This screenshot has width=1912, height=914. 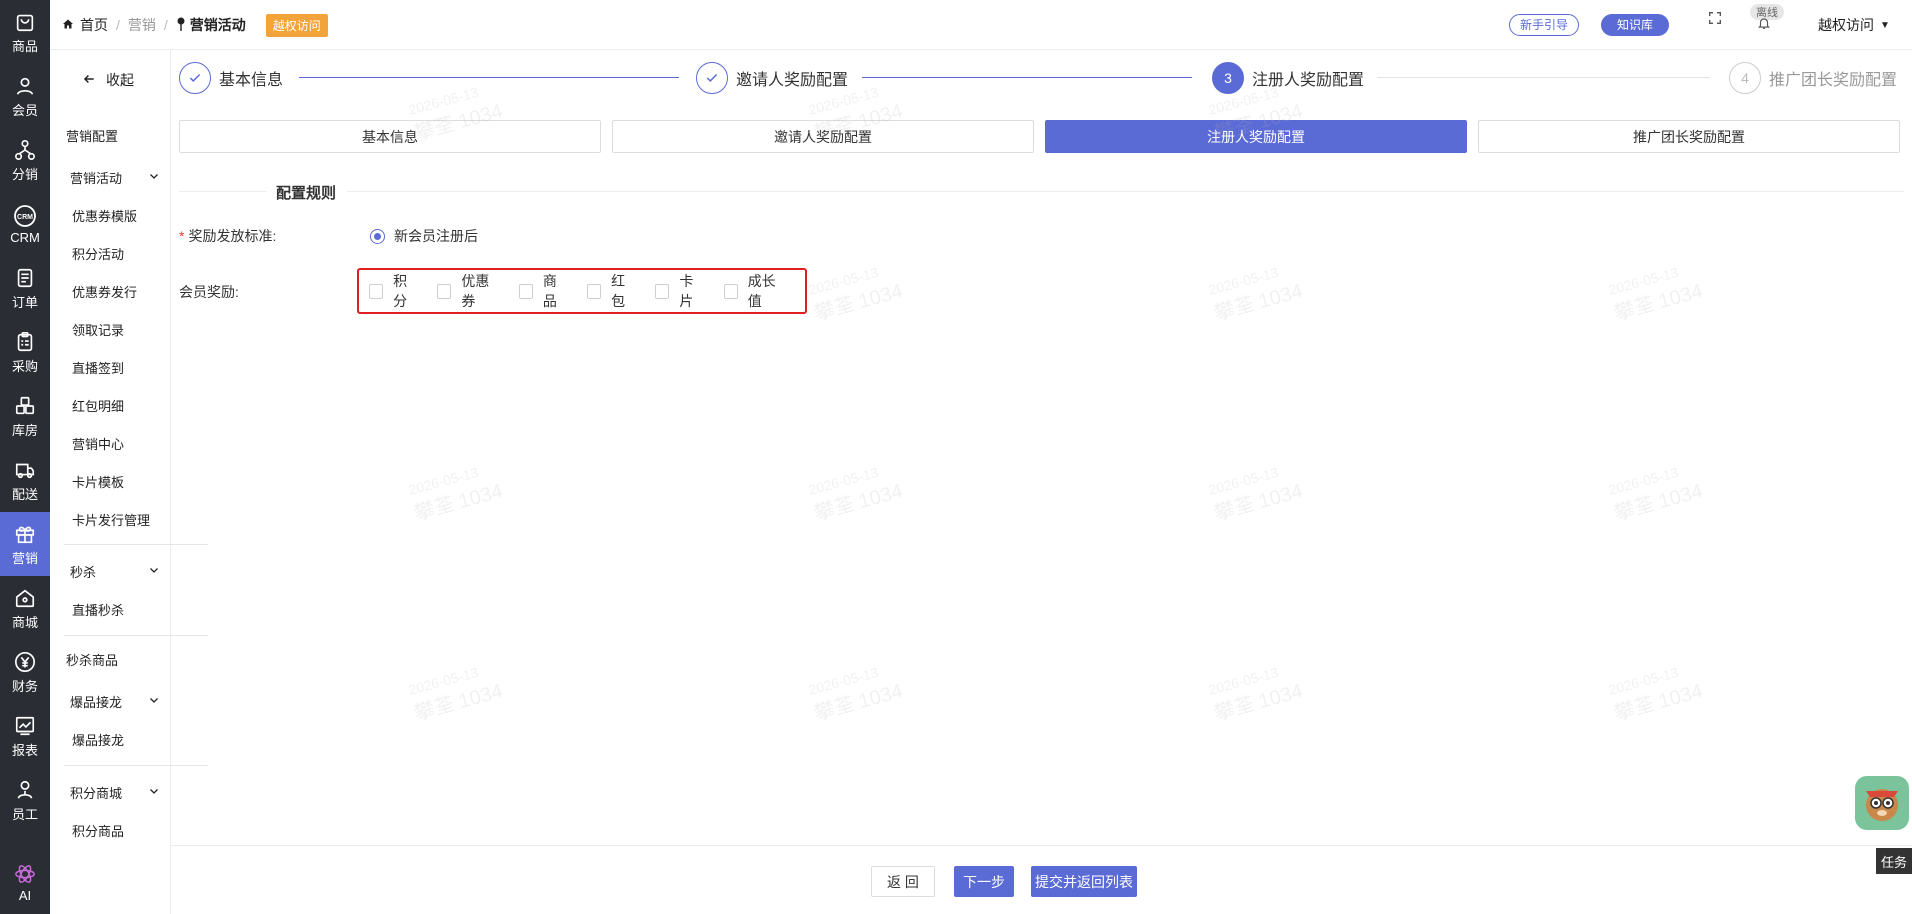 What do you see at coordinates (1288, 78) in the screenshot?
I see `step-3: 3 注册人奖励配置` at bounding box center [1288, 78].